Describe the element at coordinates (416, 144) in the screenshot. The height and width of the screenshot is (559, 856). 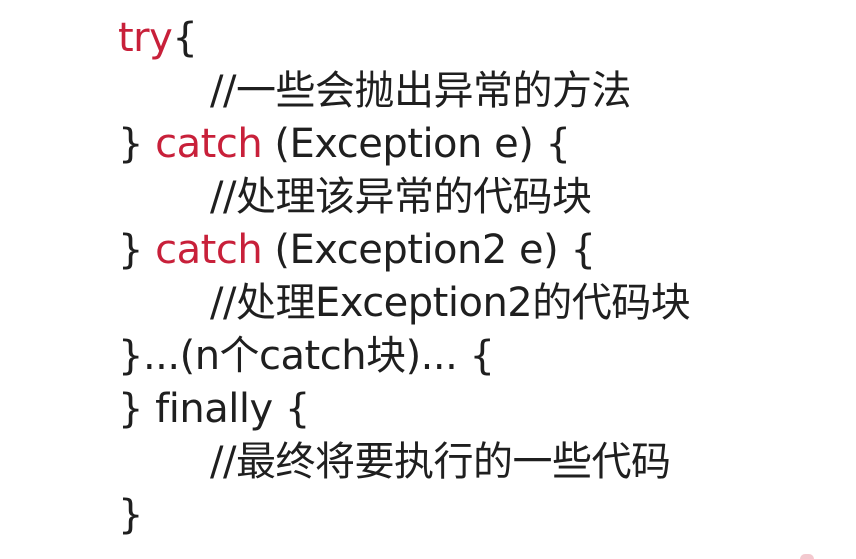
I see `code-text: (Exception e) {` at that location.